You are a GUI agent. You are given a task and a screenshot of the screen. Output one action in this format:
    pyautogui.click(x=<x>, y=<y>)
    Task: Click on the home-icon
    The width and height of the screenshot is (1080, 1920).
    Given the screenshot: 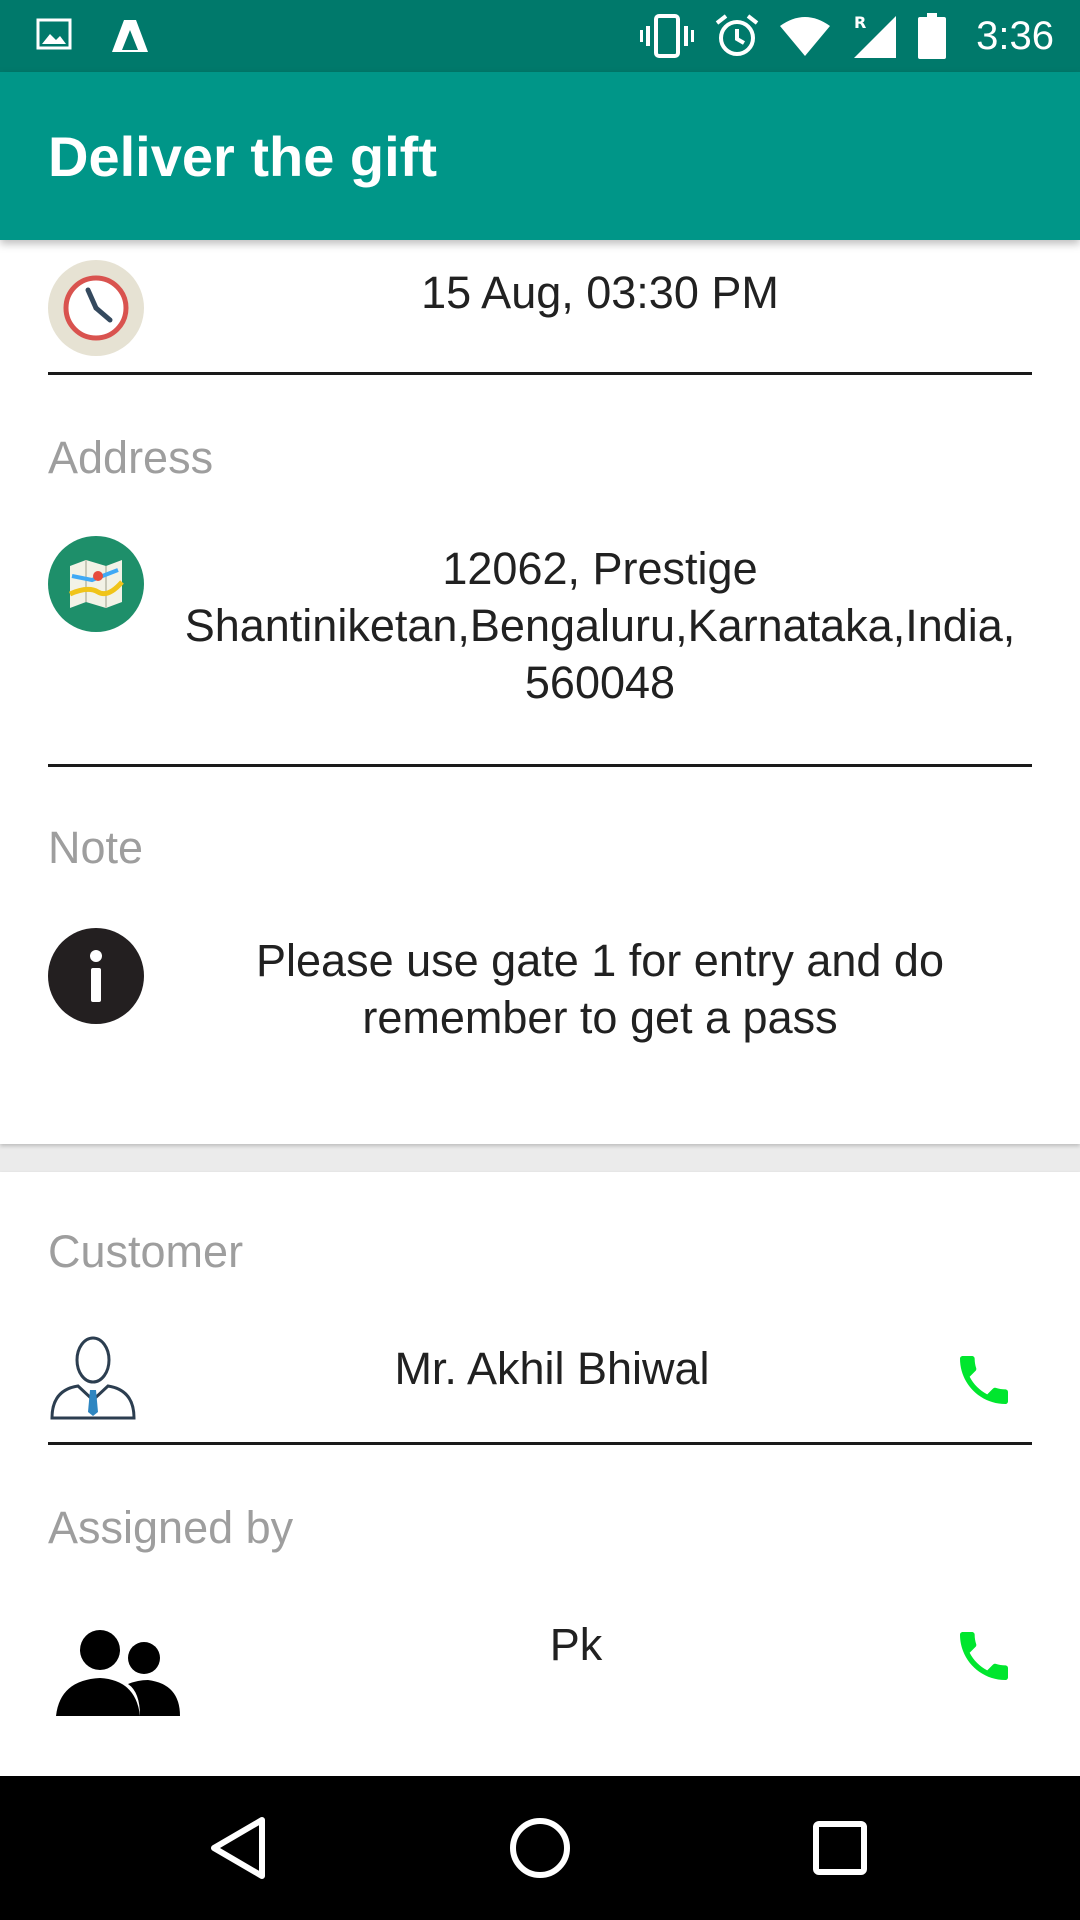 What is the action you would take?
    pyautogui.click(x=540, y=1848)
    